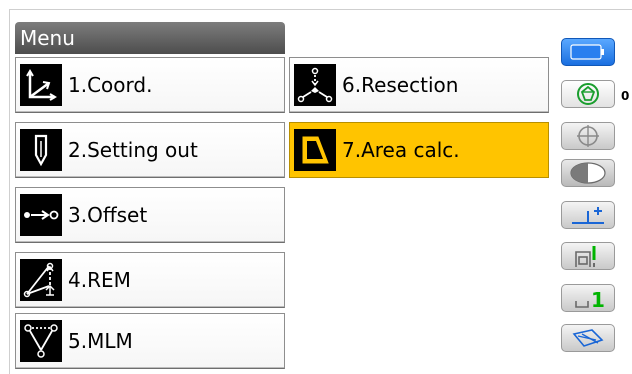 This screenshot has width=632, height=374. Describe the element at coordinates (598, 299) in the screenshot. I see `page-number-text: 1` at that location.